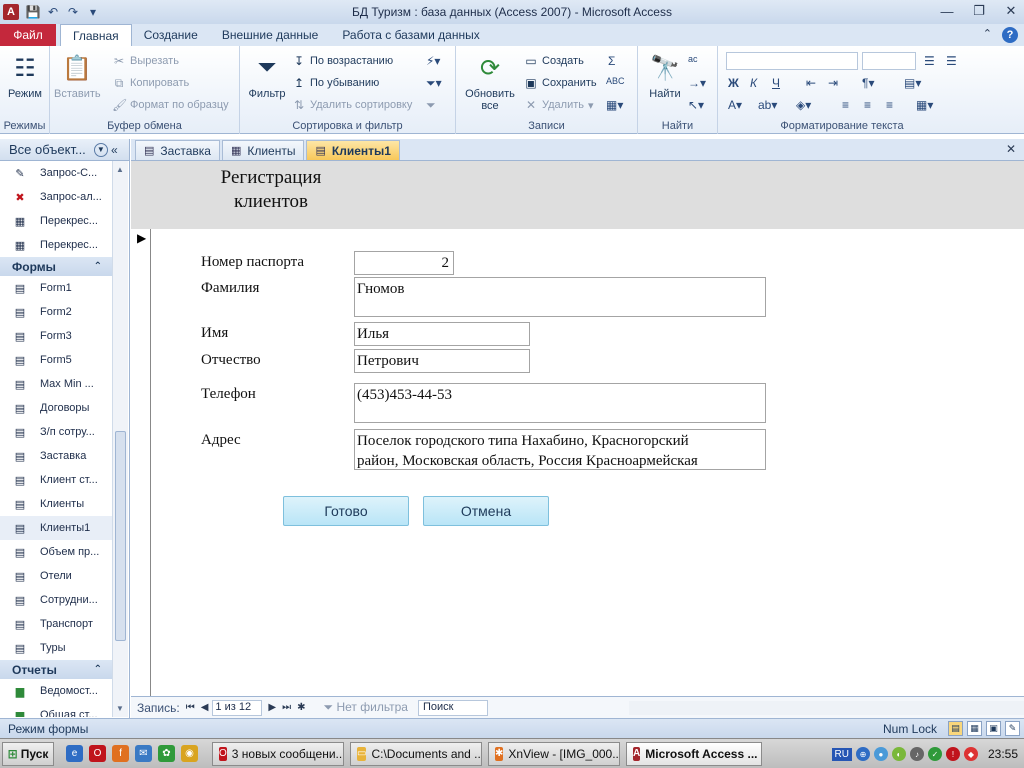  I want to click on nav-item-form: ▤ Транспорт, so click(56, 624).